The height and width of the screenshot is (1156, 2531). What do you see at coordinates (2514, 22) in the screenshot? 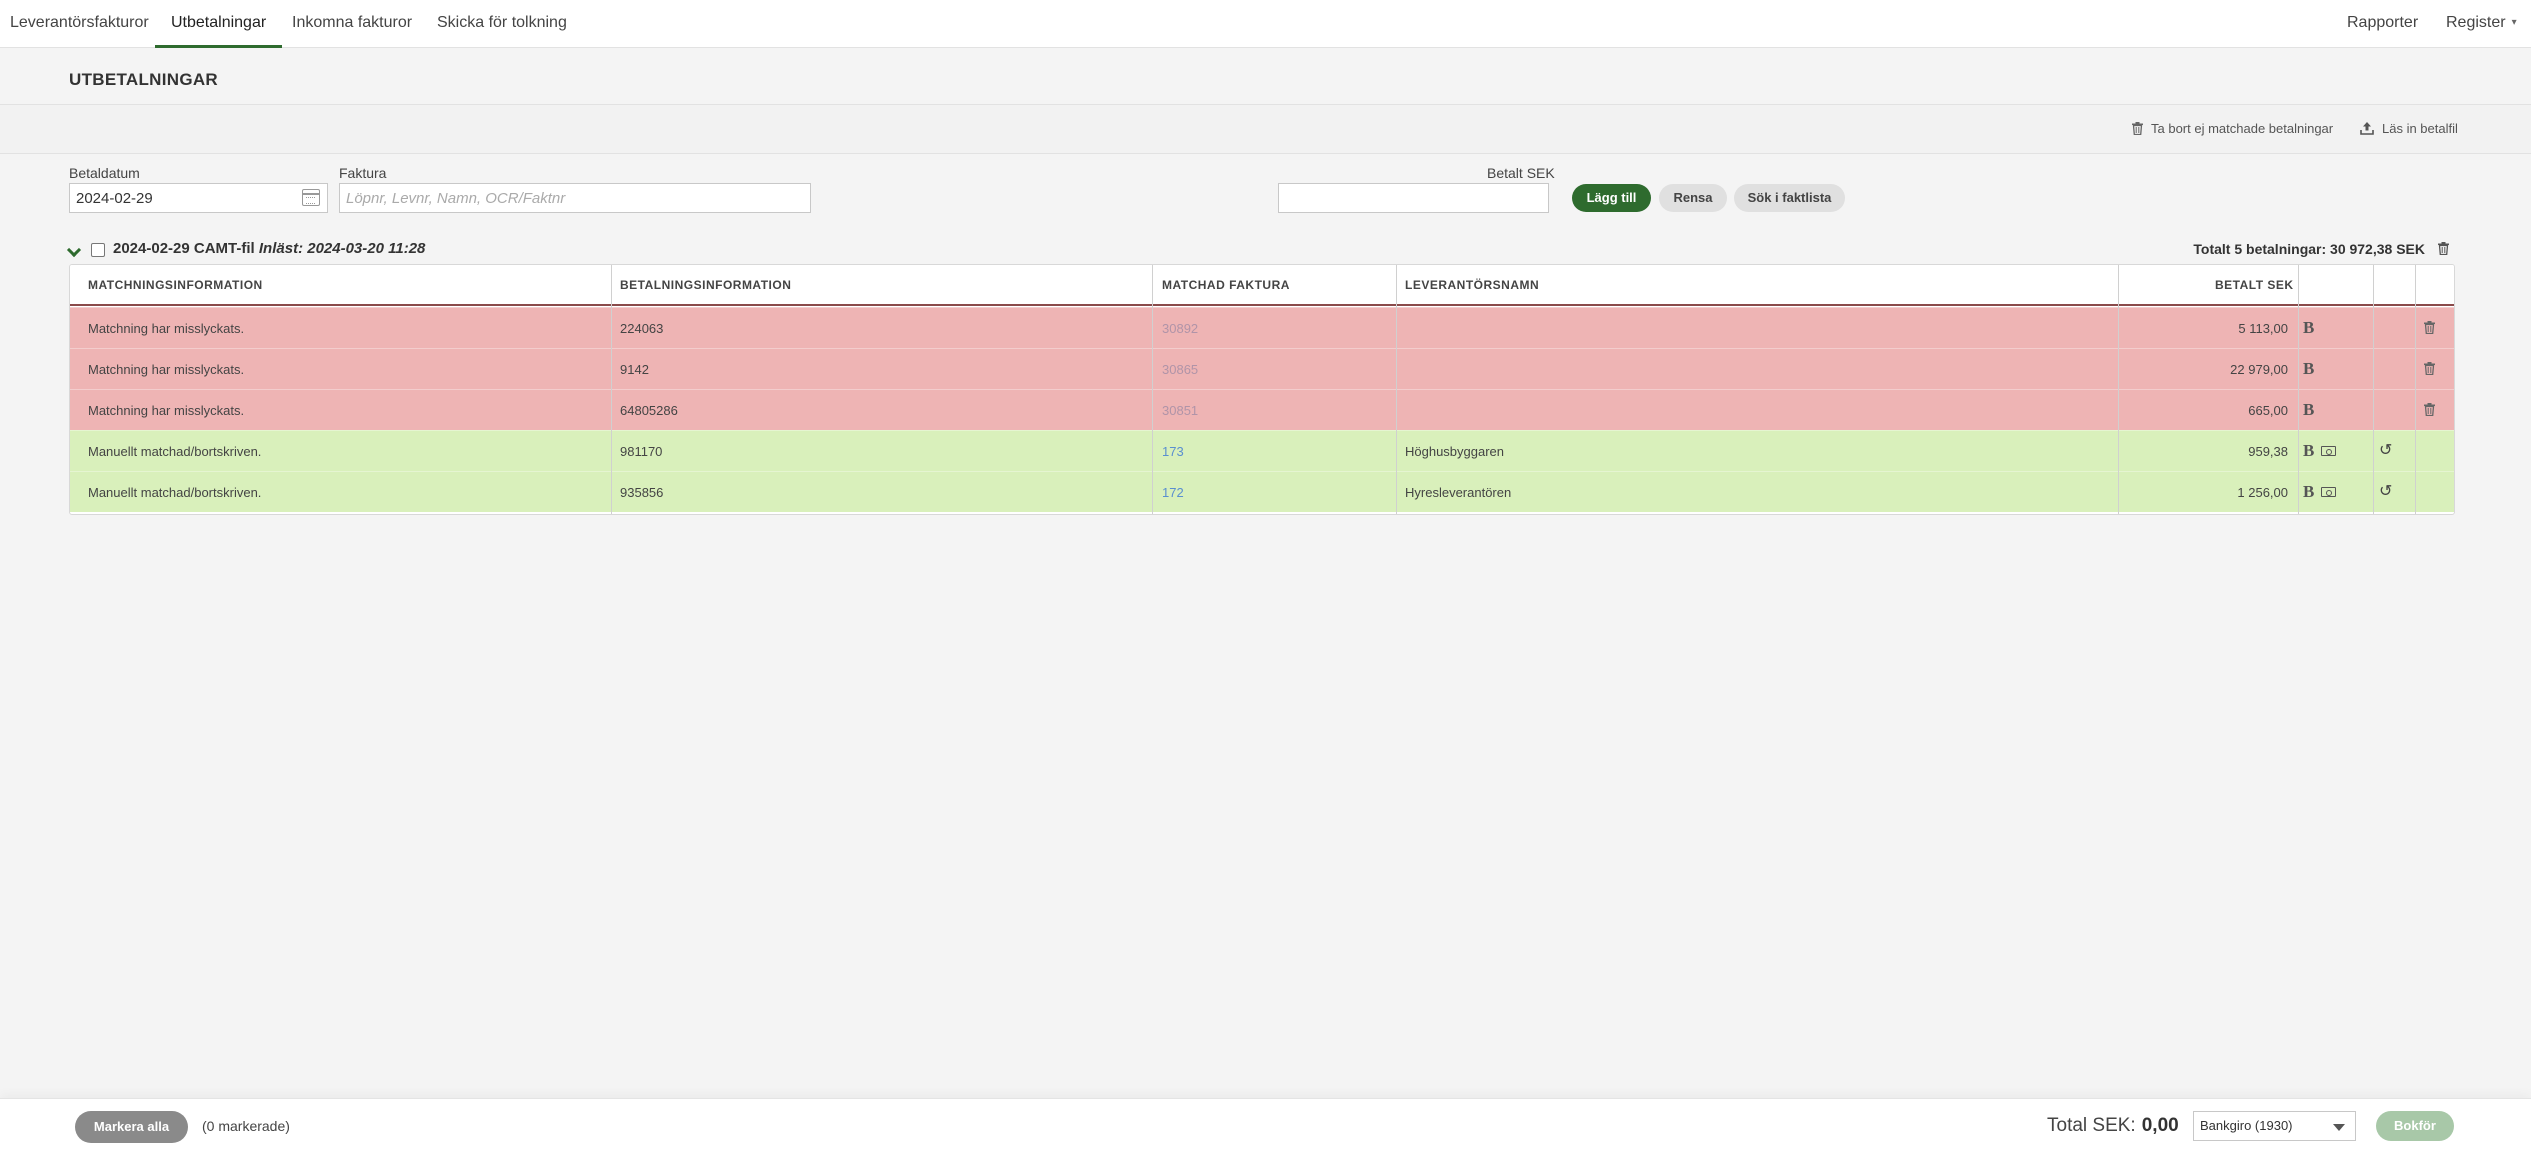
I see `chevron-down-icon: ▾` at bounding box center [2514, 22].